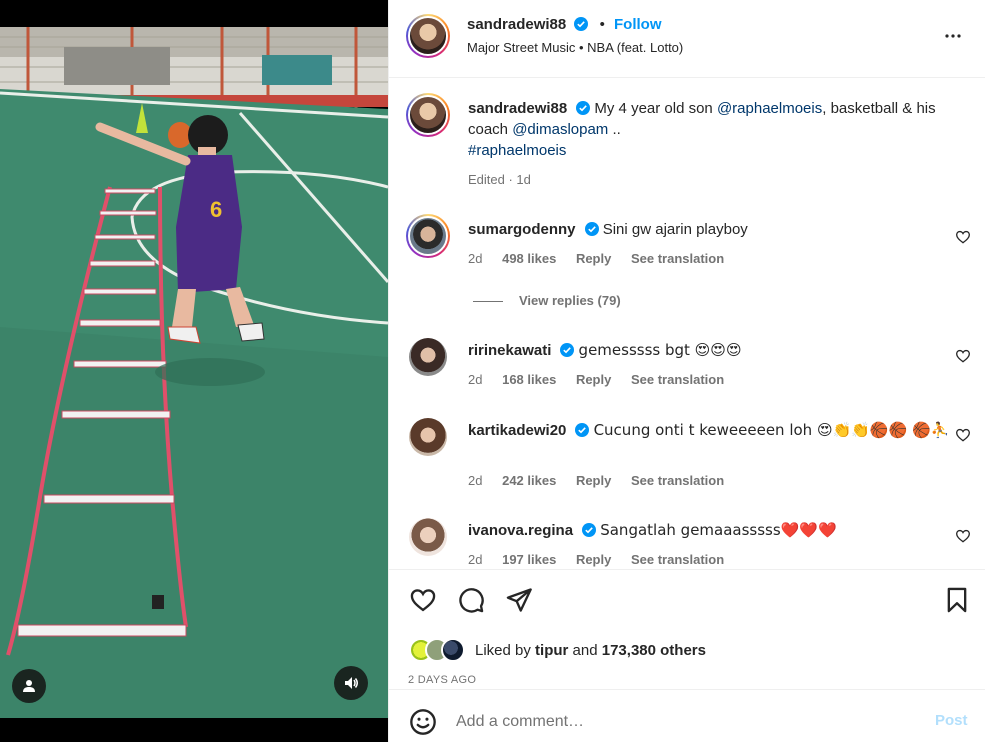 Image resolution: width=985 pixels, height=742 pixels. Describe the element at coordinates (529, 480) in the screenshot. I see `comment-likes: 242 likes` at that location.